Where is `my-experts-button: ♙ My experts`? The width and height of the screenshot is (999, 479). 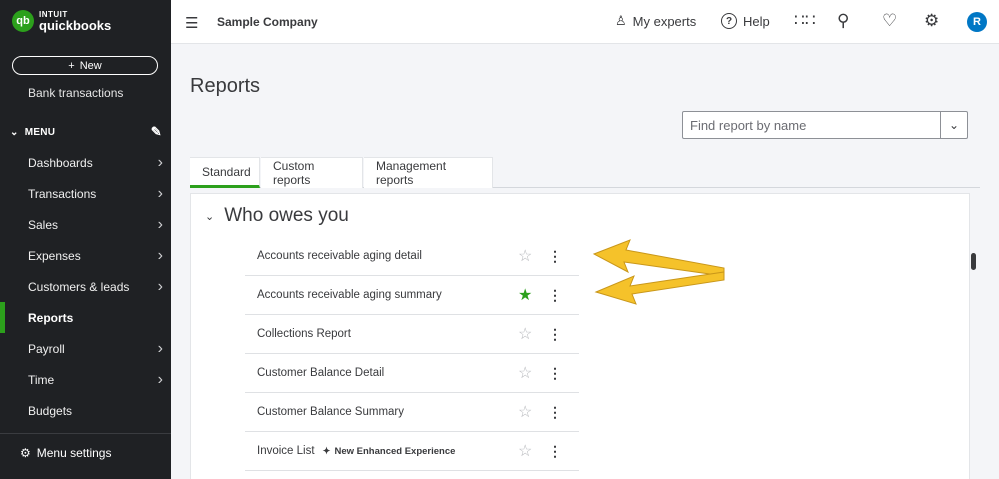 my-experts-button: ♙ My experts is located at coordinates (655, 21).